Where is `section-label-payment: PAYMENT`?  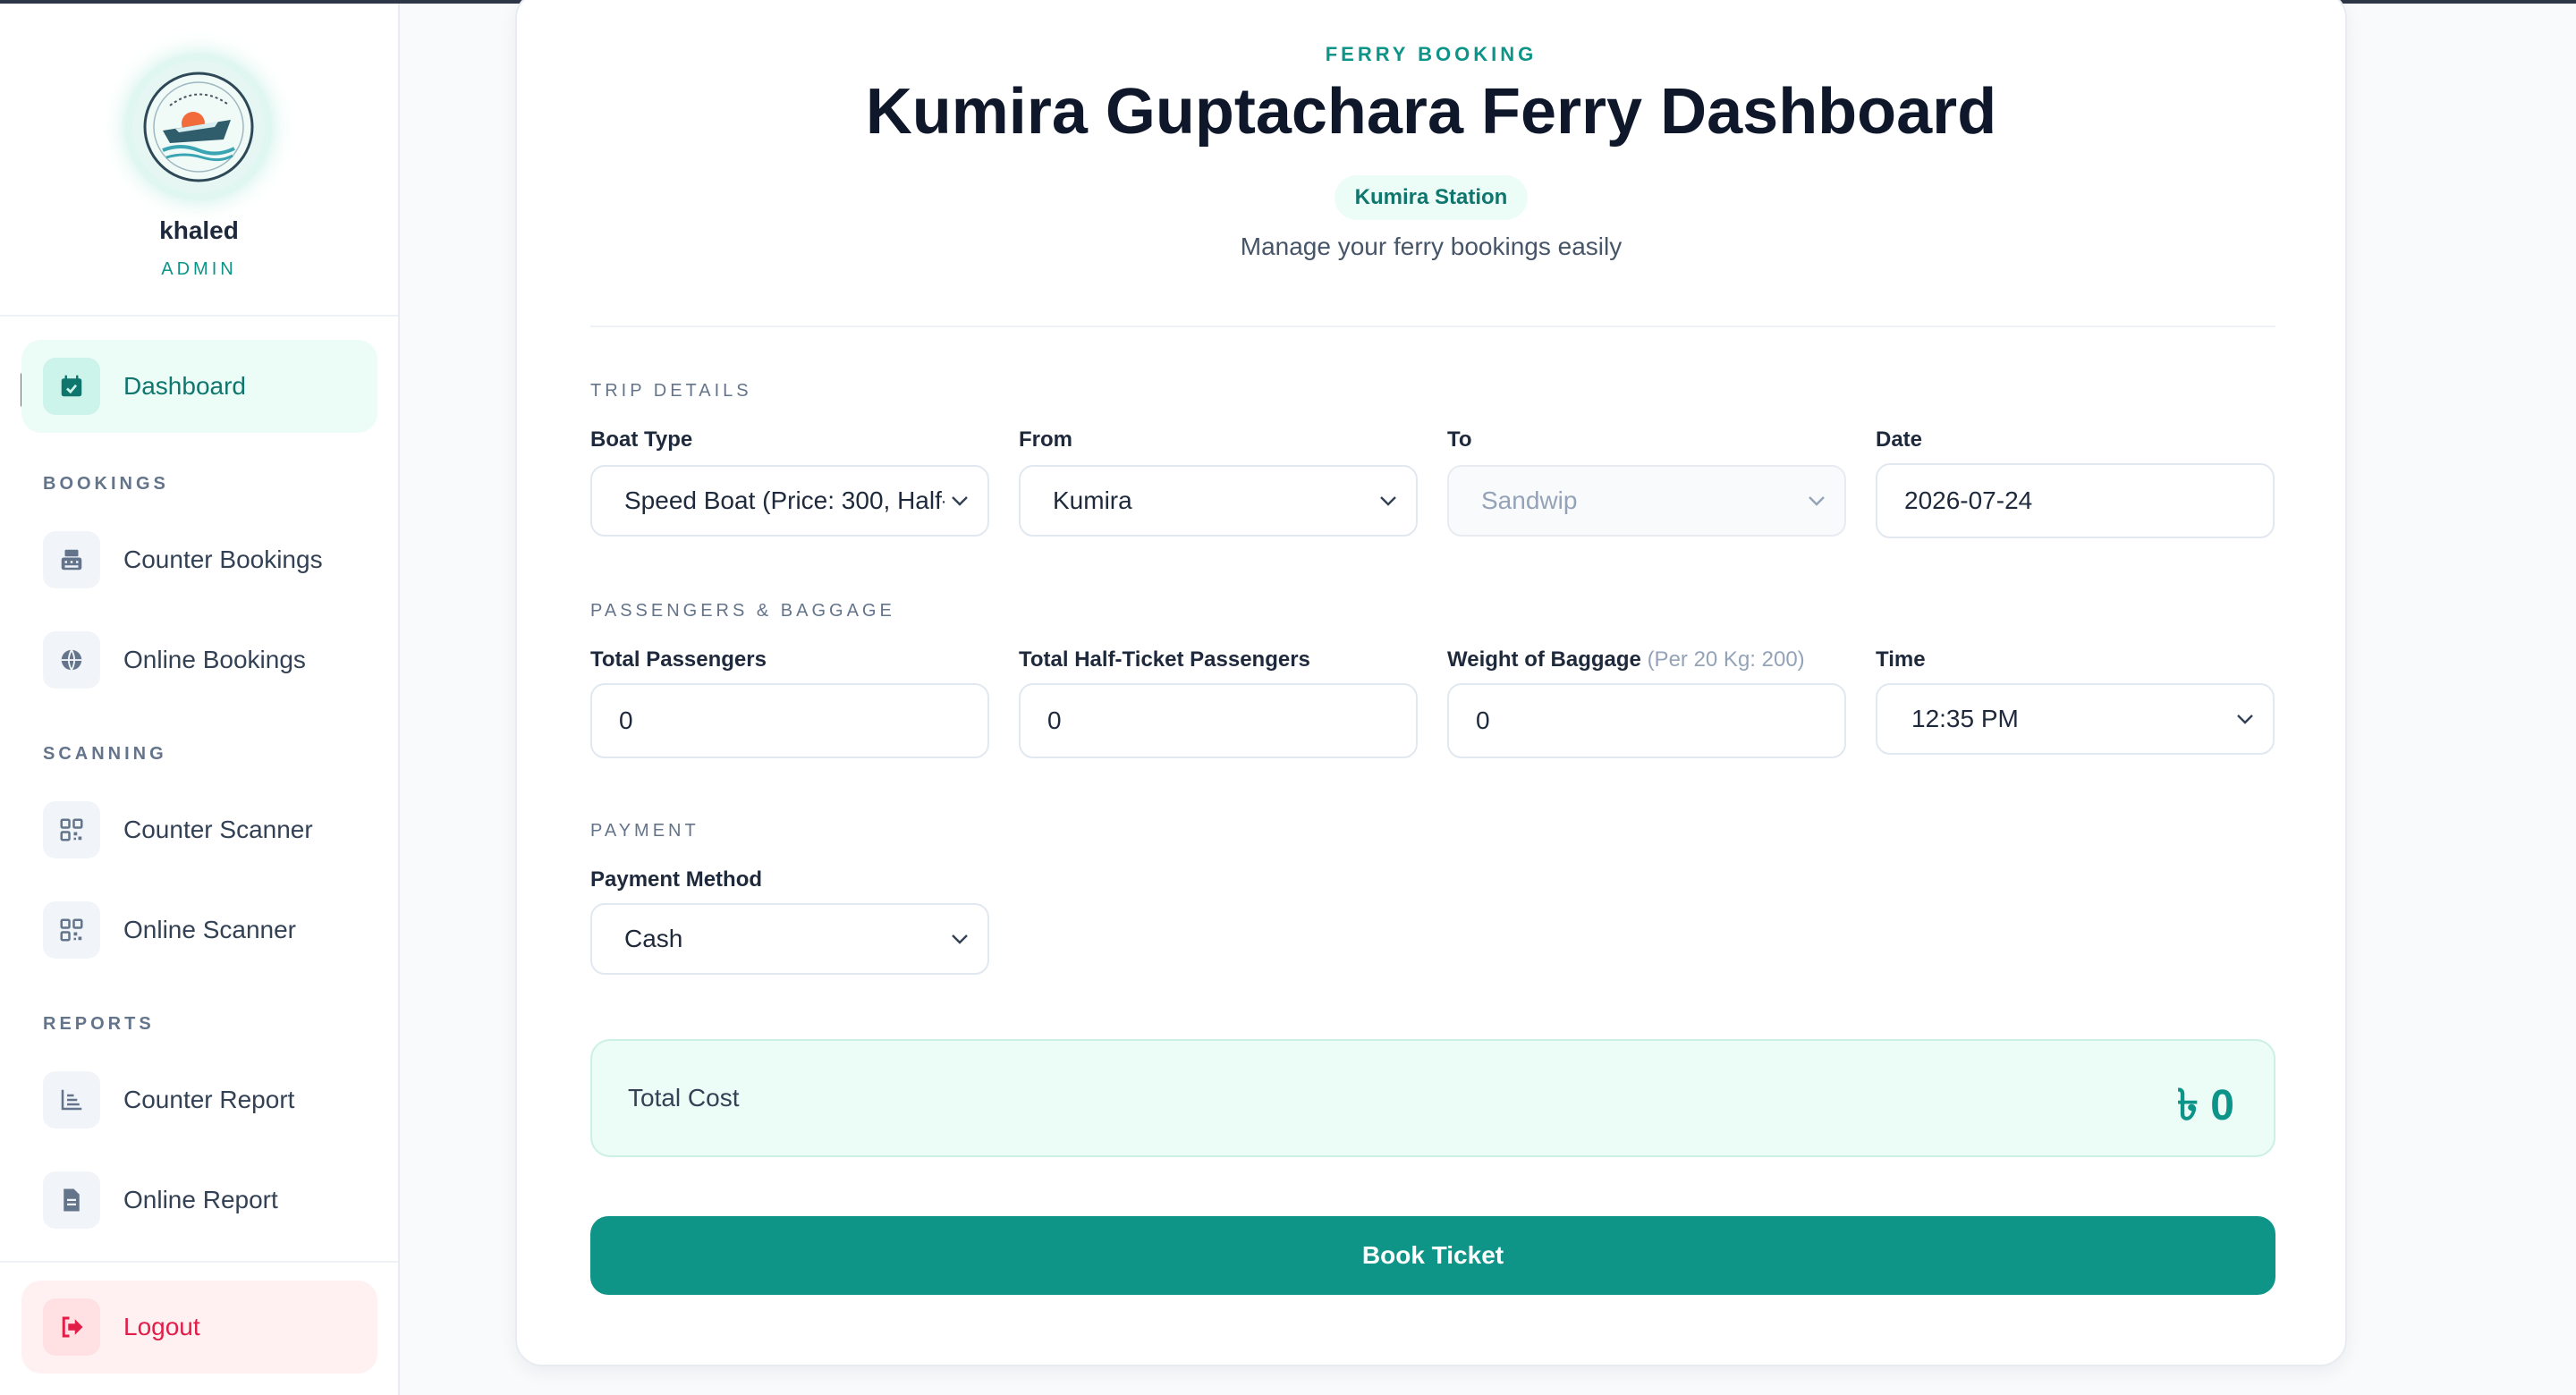 section-label-payment: PAYMENT is located at coordinates (644, 831).